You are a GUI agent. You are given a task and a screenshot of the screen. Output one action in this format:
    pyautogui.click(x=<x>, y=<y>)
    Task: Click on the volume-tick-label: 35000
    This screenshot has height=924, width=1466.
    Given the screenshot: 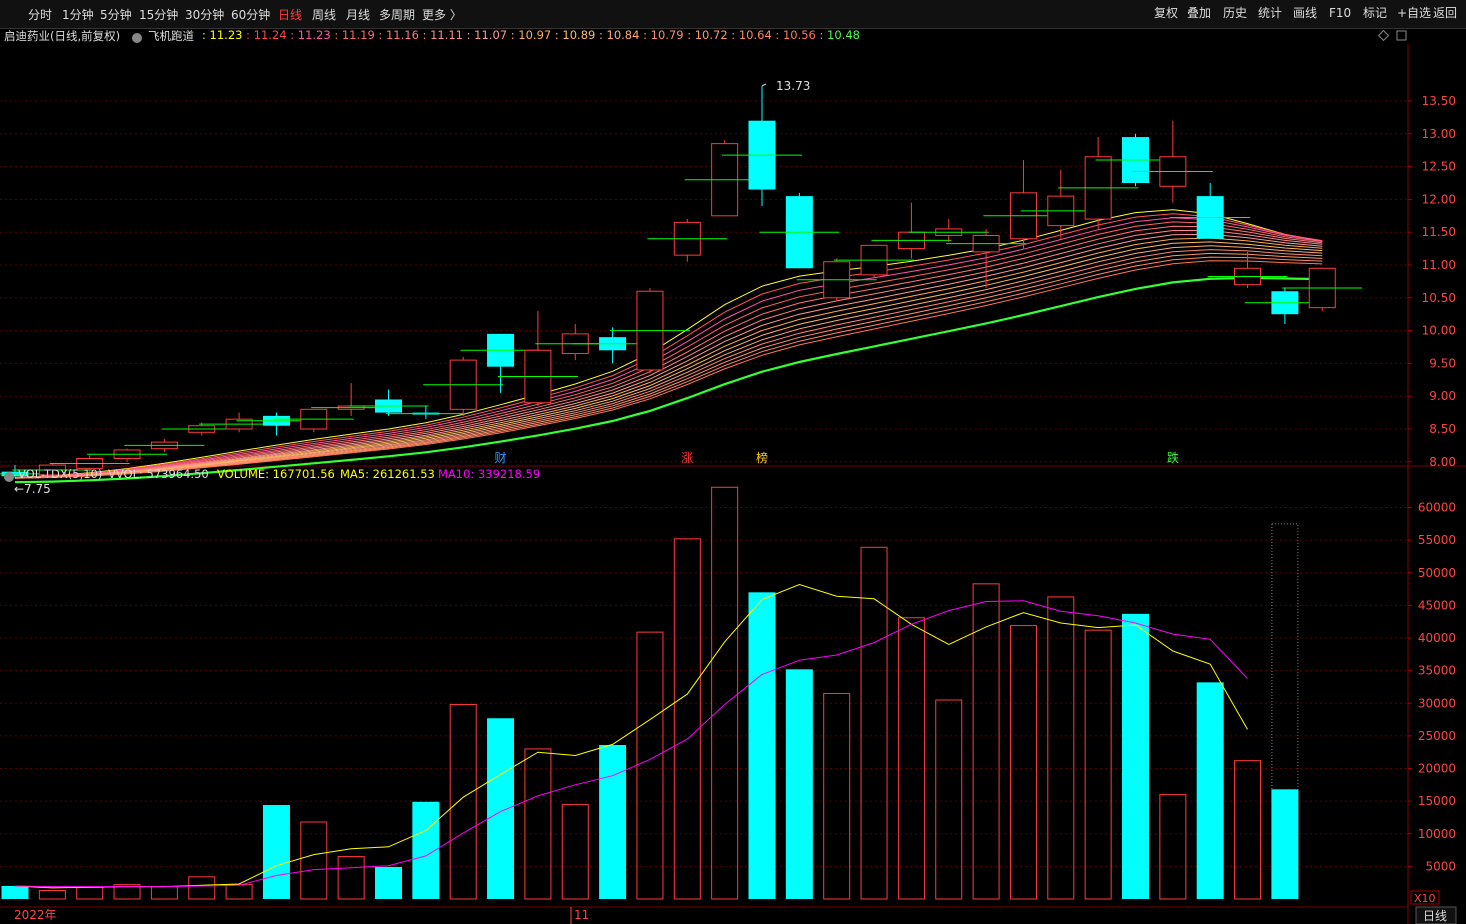 What is the action you would take?
    pyautogui.click(x=1437, y=671)
    